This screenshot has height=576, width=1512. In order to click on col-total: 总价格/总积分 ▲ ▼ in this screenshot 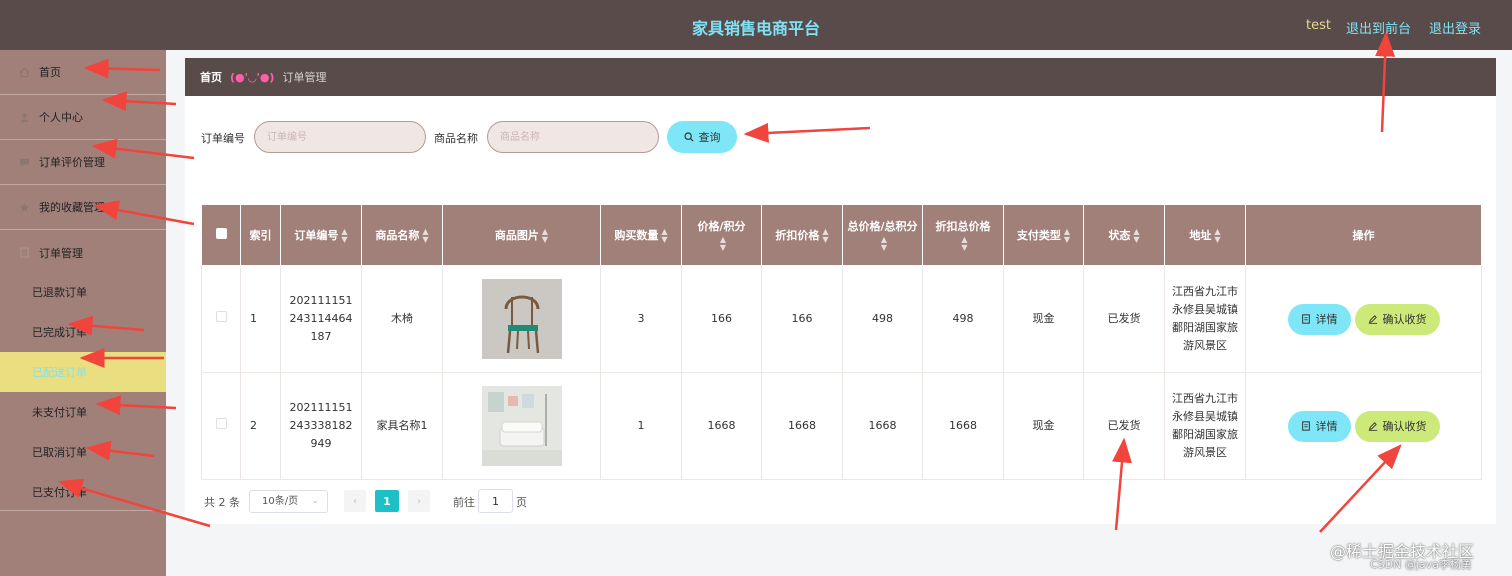, I will do `click(882, 235)`.